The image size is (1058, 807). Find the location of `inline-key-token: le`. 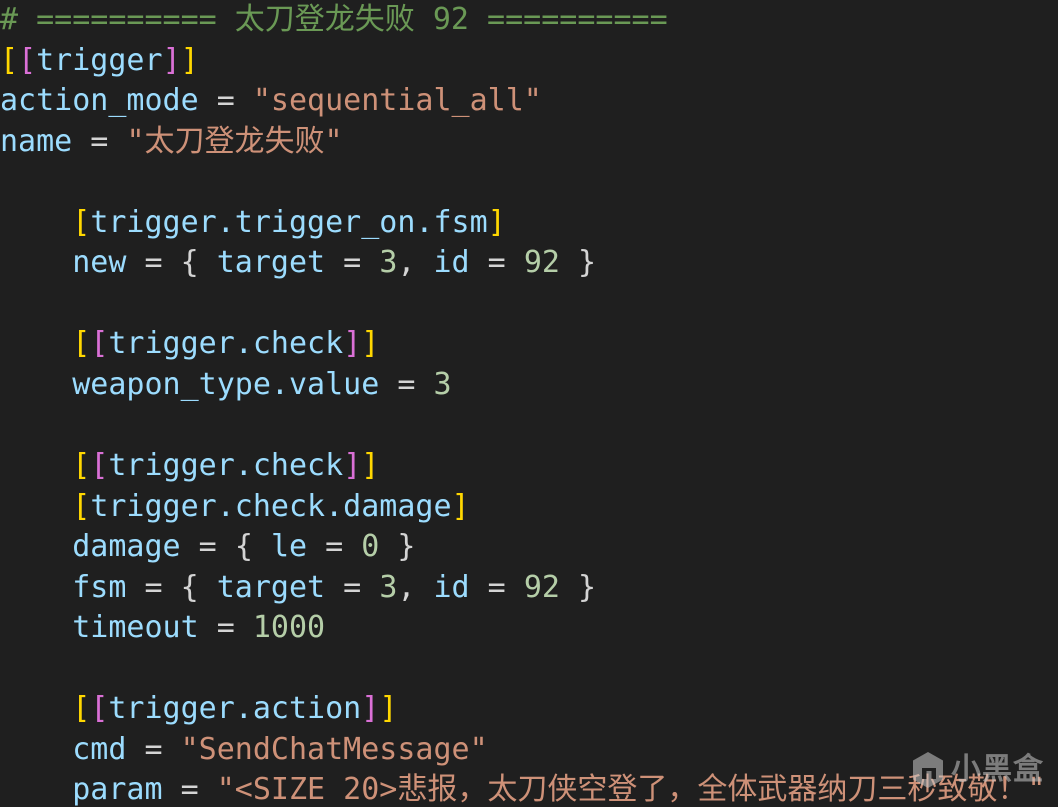

inline-key-token: le is located at coordinates (289, 547).